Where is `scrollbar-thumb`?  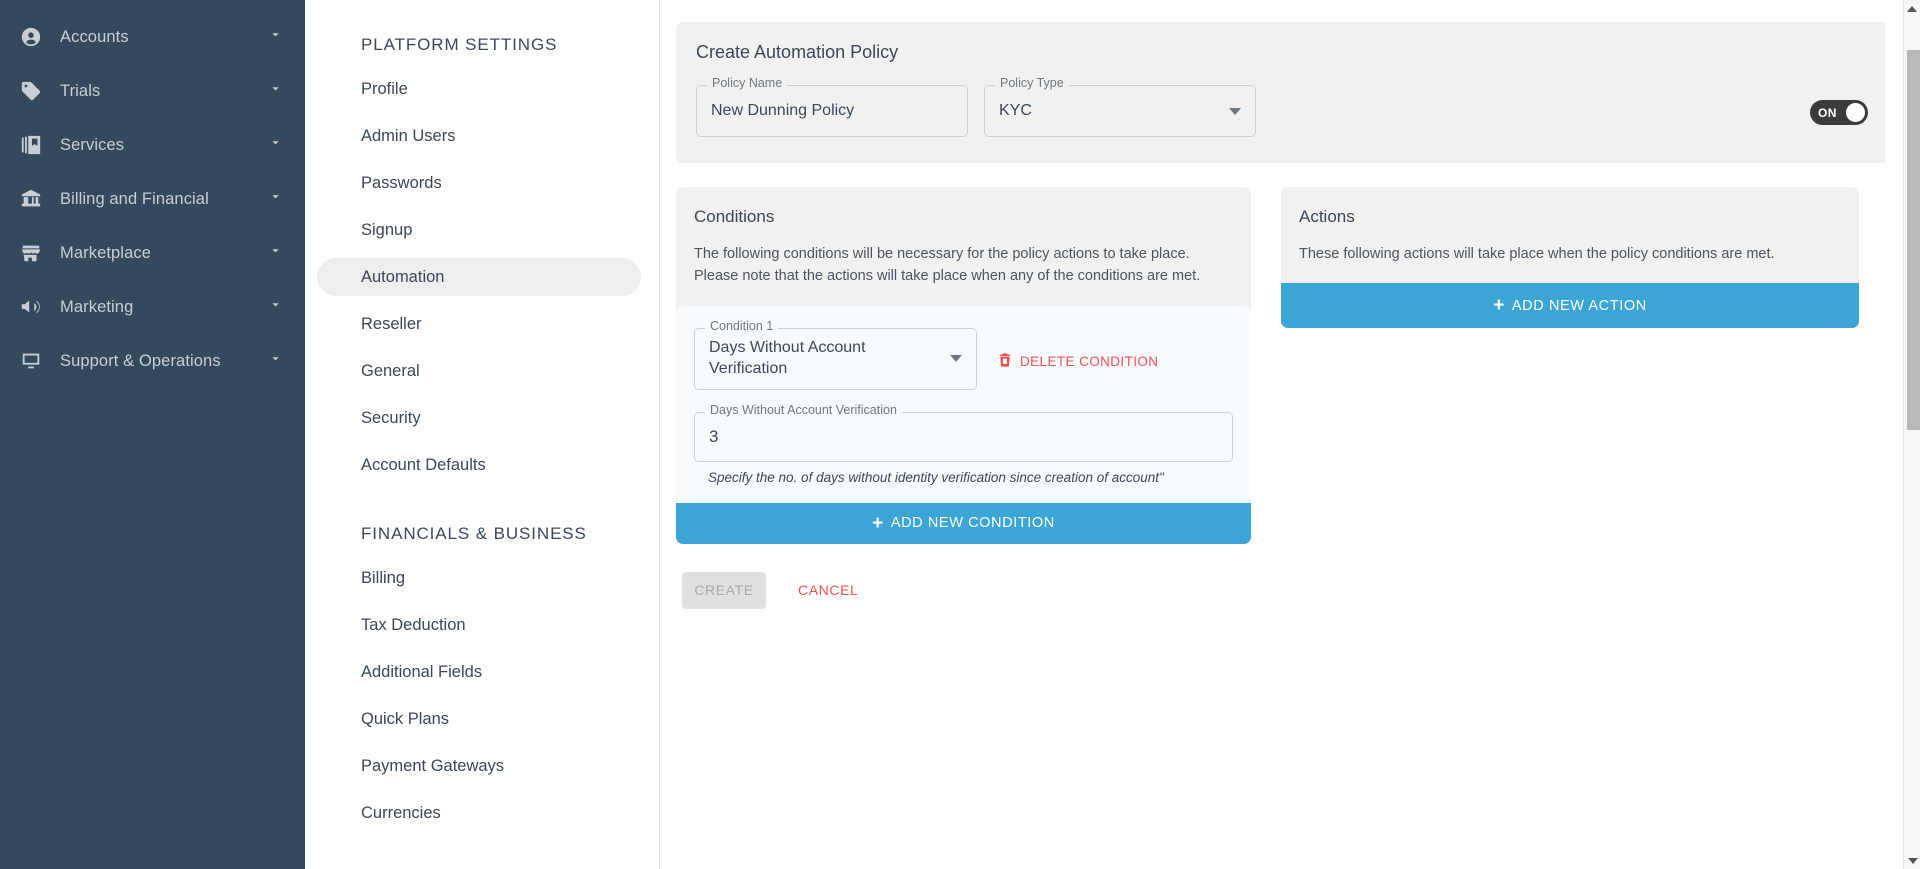
scrollbar-thumb is located at coordinates (1913, 240).